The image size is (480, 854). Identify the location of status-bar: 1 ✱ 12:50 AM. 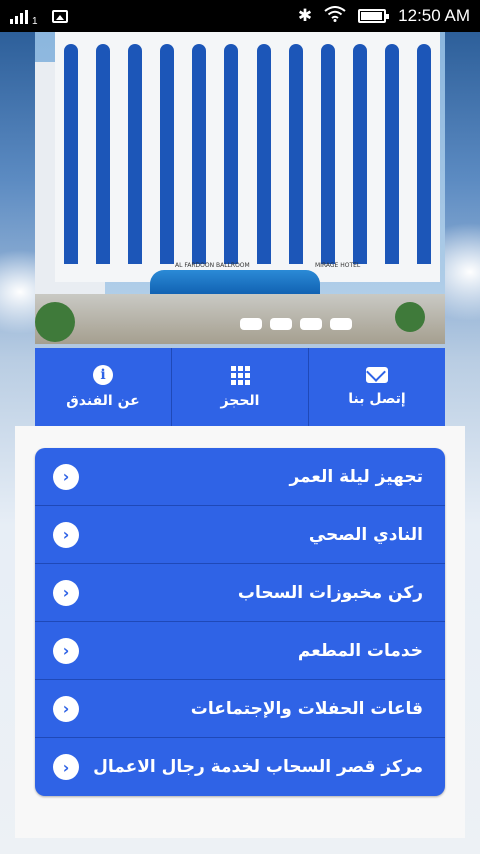
(240, 16).